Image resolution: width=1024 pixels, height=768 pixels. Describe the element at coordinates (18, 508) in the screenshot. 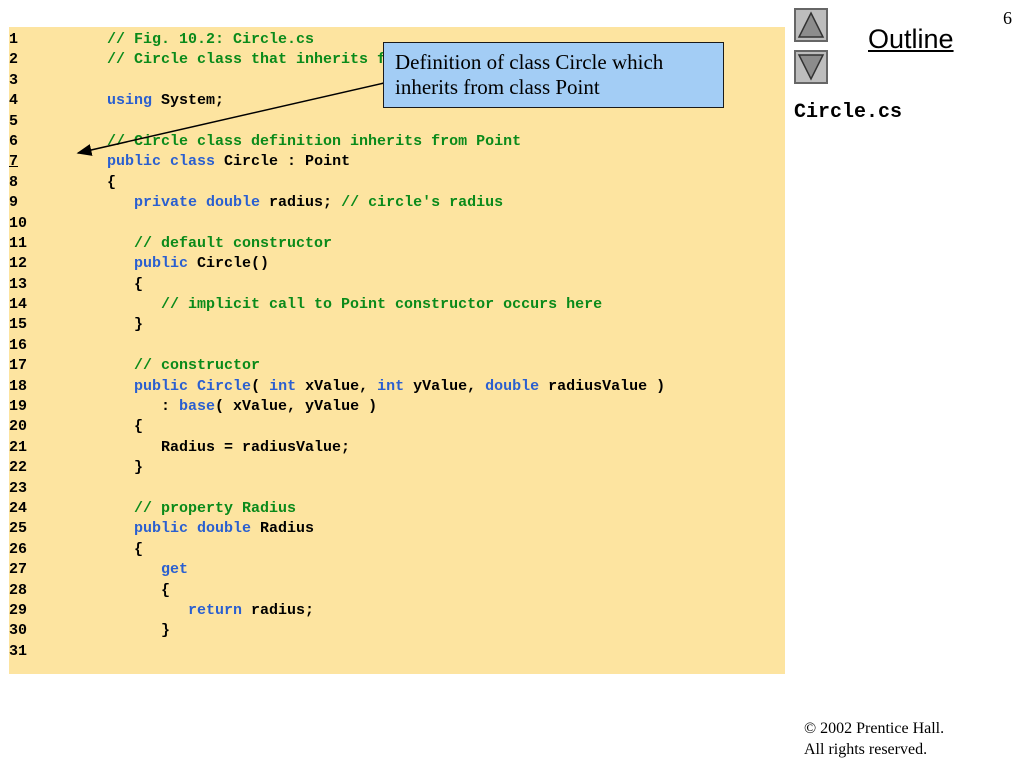

I see `line-number: 24` at that location.